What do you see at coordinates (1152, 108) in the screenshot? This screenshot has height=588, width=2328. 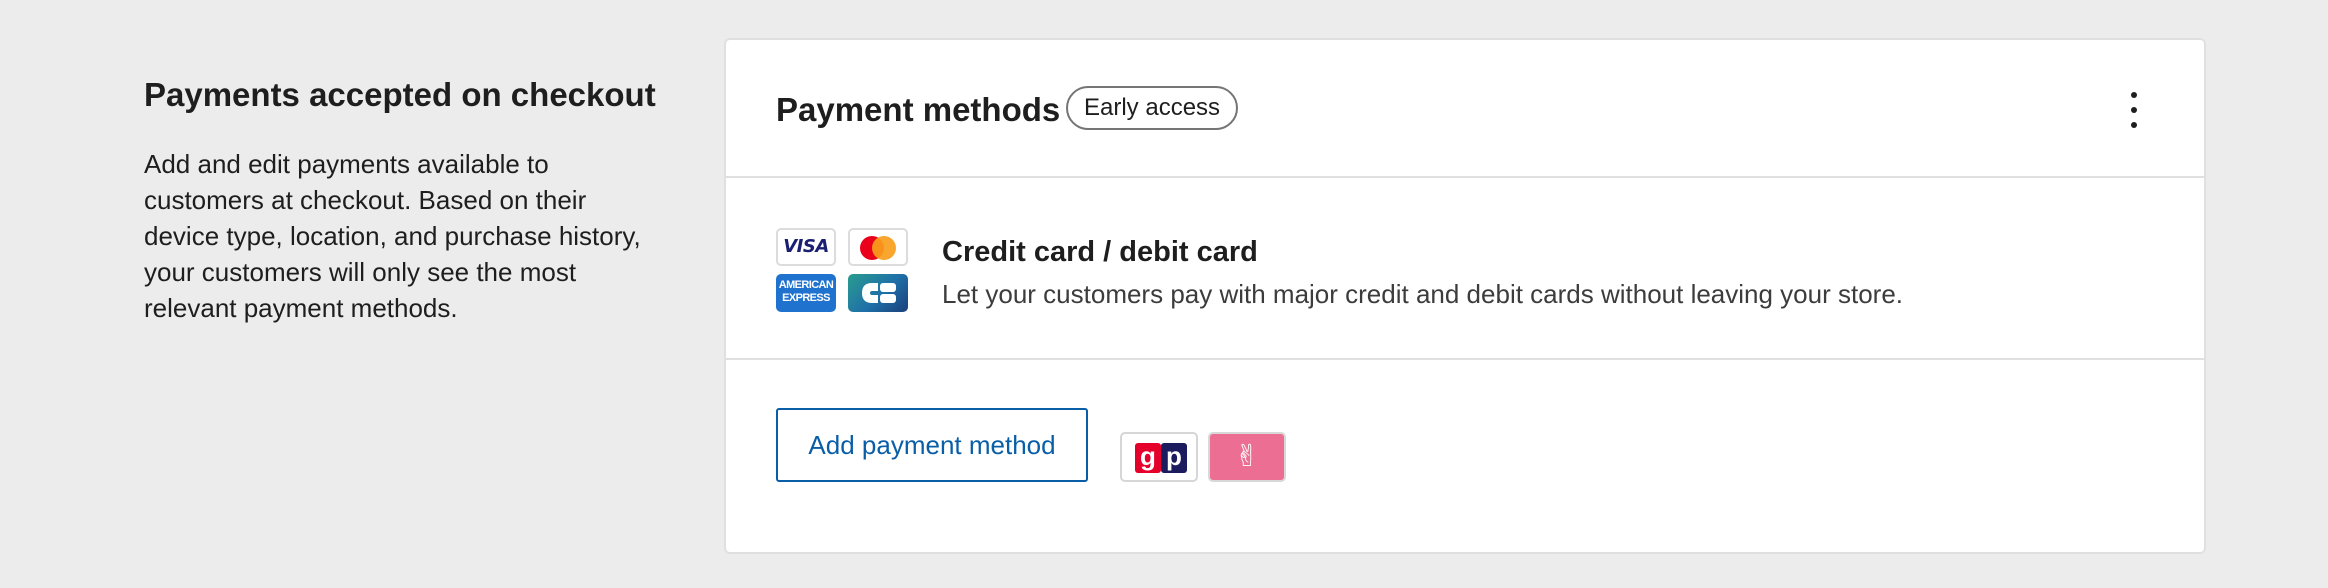 I see `early-access-badge: Early access` at bounding box center [1152, 108].